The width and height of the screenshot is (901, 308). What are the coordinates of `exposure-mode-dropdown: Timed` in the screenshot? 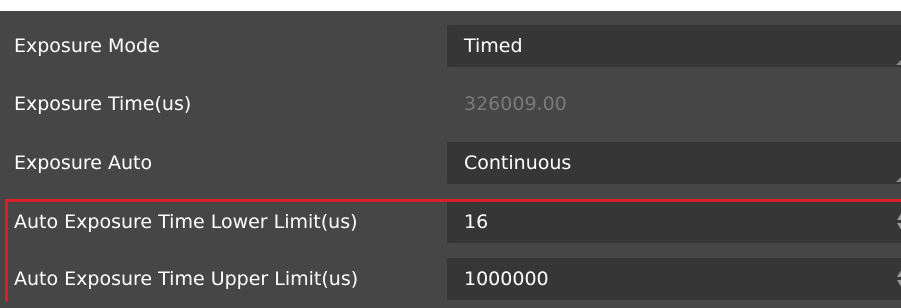 It's located at (674, 46).